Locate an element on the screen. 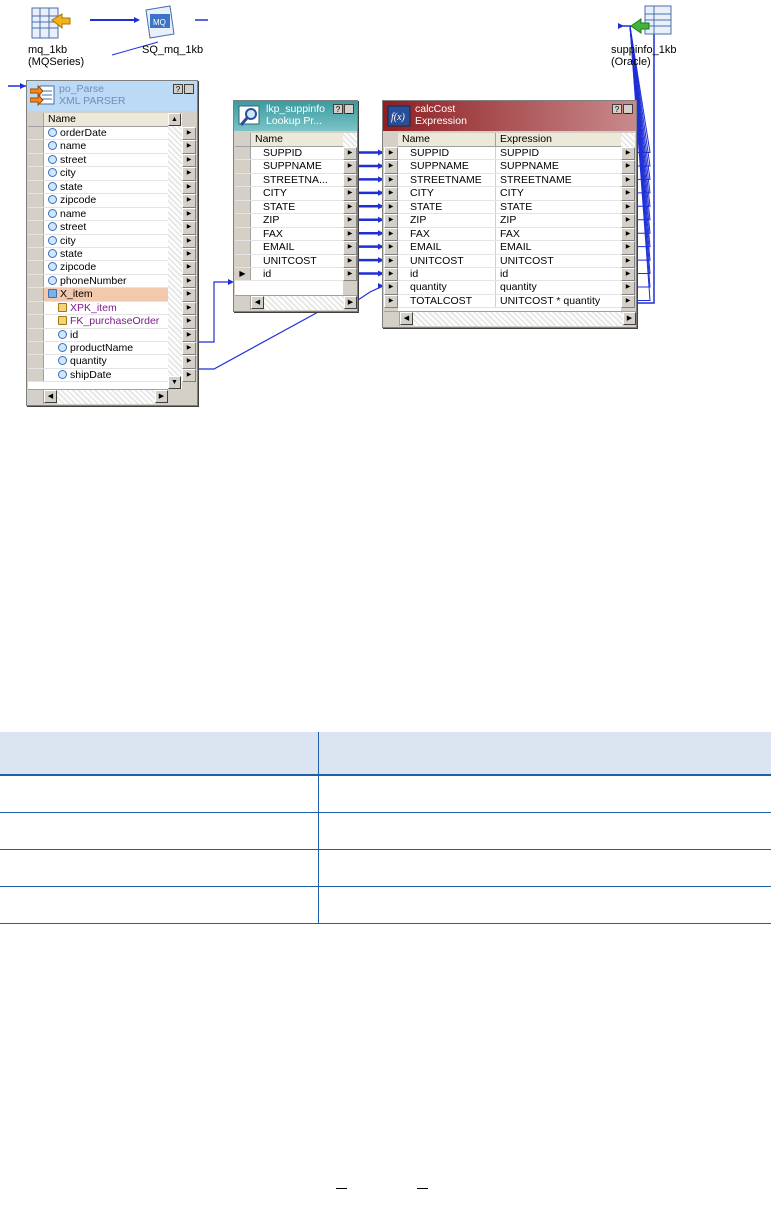  port-row: CITY CITY is located at coordinates (509, 194).